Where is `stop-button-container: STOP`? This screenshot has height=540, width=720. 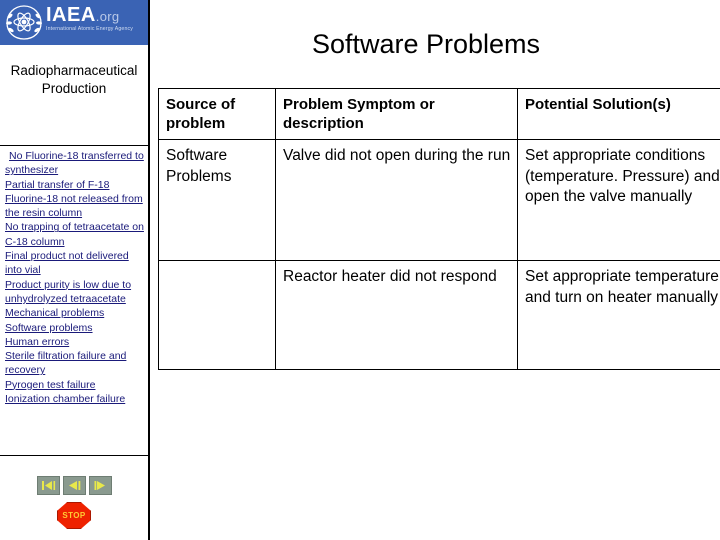
stop-button-container: STOP is located at coordinates (74, 515).